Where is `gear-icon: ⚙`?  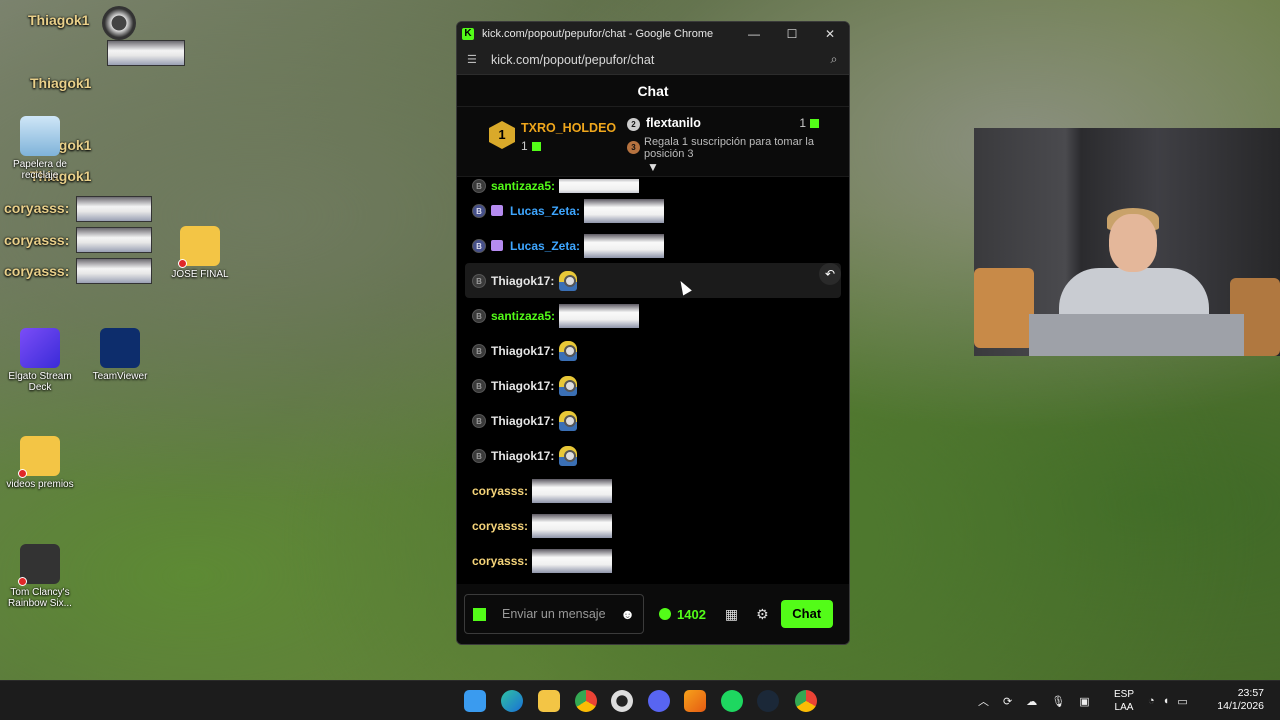
gear-icon: ⚙ is located at coordinates (762, 614).